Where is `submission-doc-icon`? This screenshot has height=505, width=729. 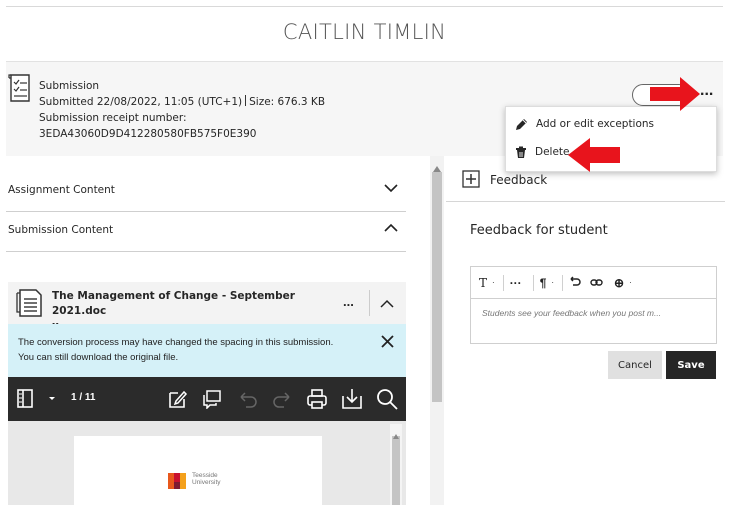 submission-doc-icon is located at coordinates (20, 89).